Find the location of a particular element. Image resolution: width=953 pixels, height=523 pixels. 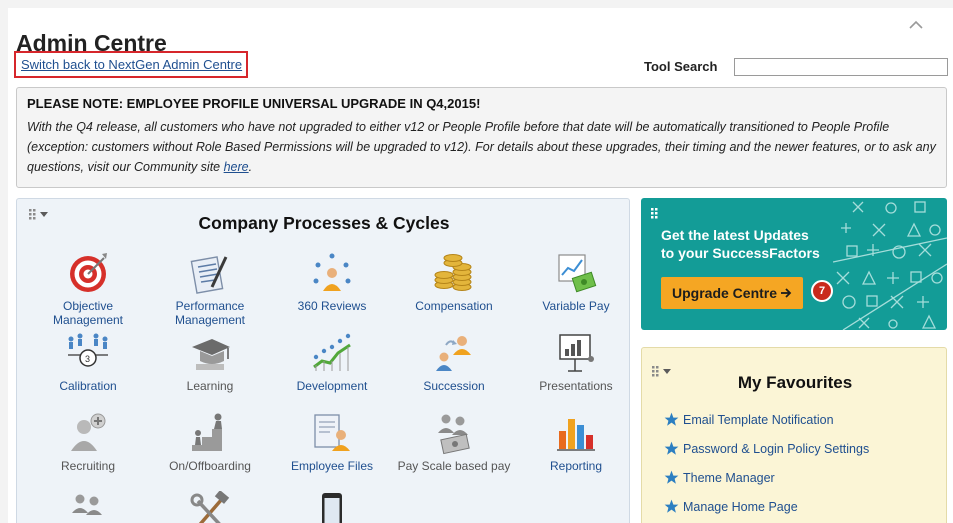

tile-label: Pay Scale based pay is located at coordinates (454, 466).